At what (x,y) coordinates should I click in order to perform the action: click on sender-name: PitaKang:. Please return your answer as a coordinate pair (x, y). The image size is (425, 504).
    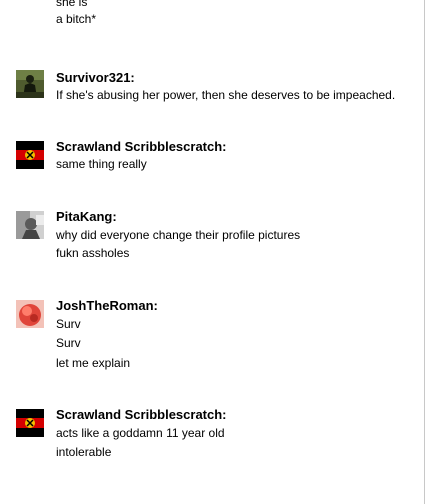
    Looking at the image, I should click on (86, 217).